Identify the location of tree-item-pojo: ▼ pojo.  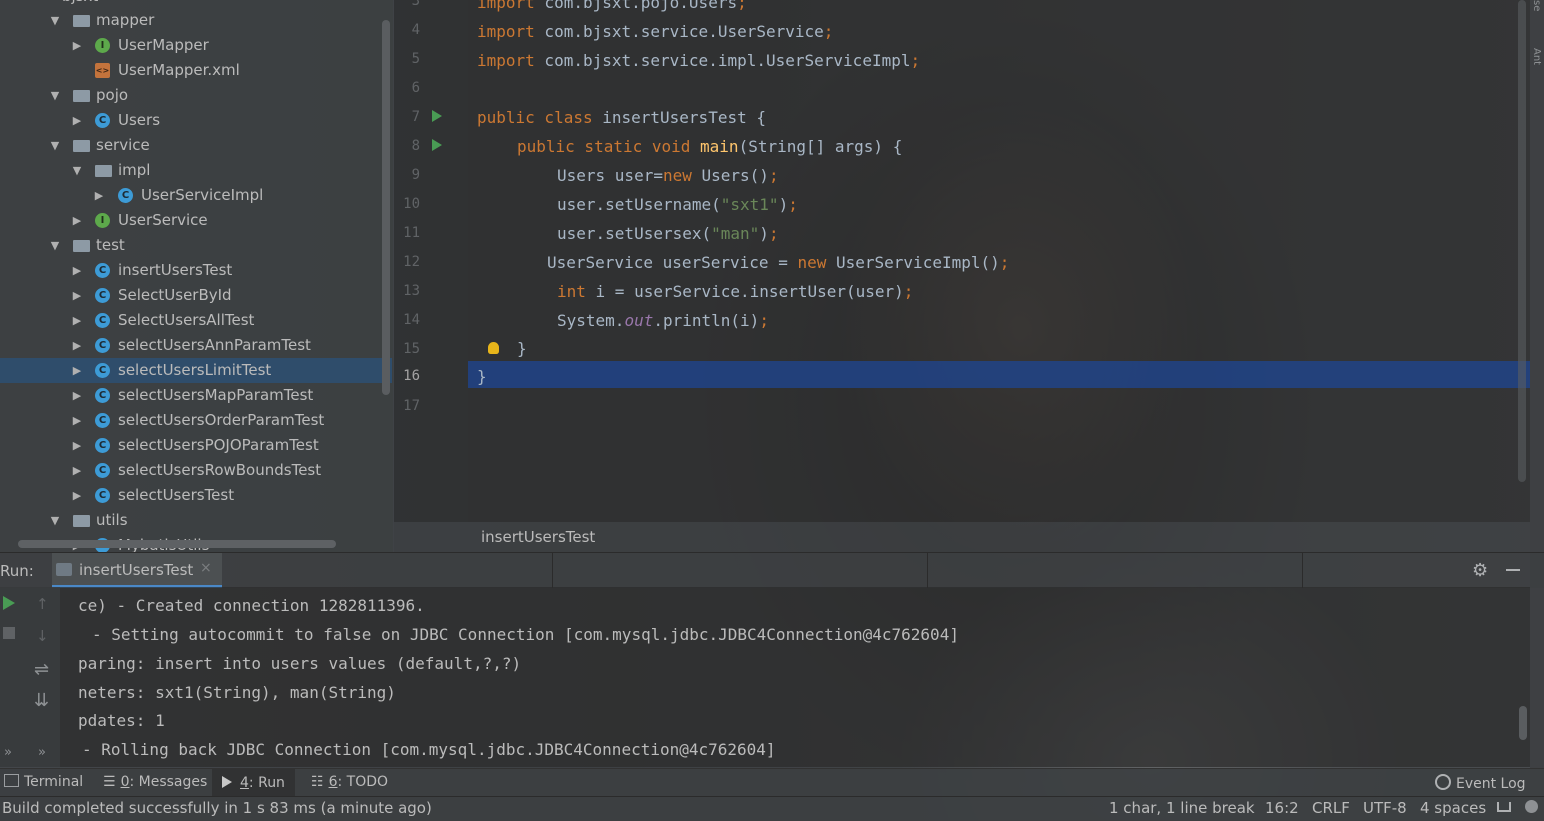
(190, 95).